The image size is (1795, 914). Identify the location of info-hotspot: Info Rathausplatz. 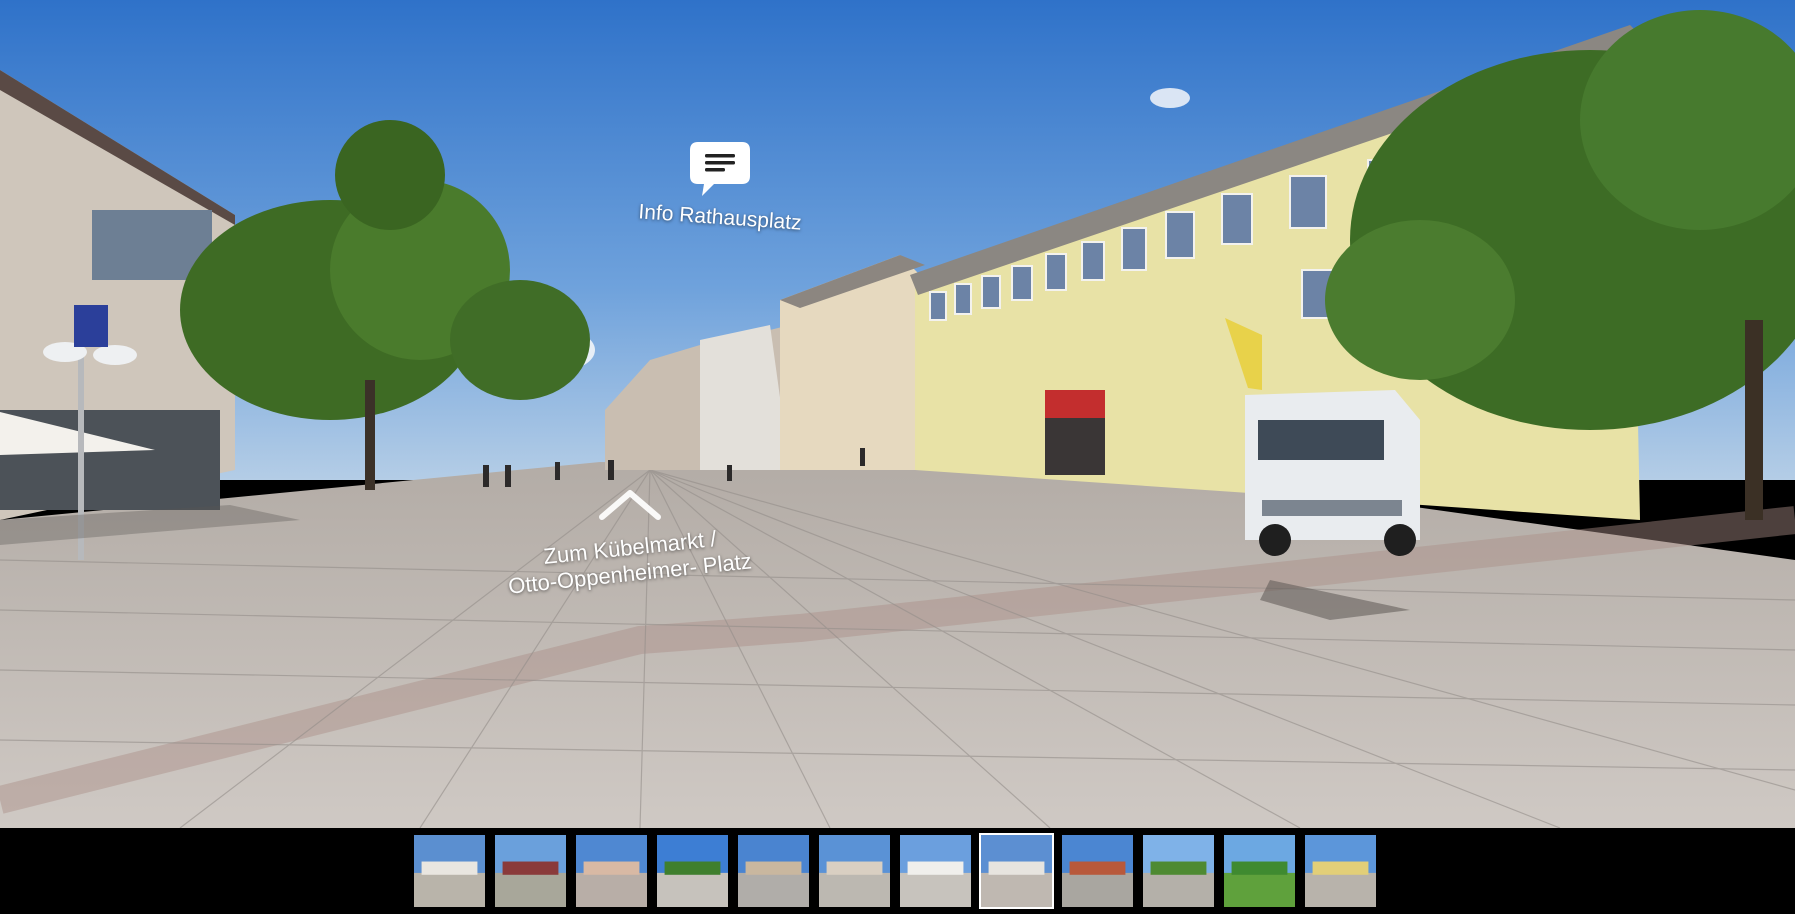
(720, 187).